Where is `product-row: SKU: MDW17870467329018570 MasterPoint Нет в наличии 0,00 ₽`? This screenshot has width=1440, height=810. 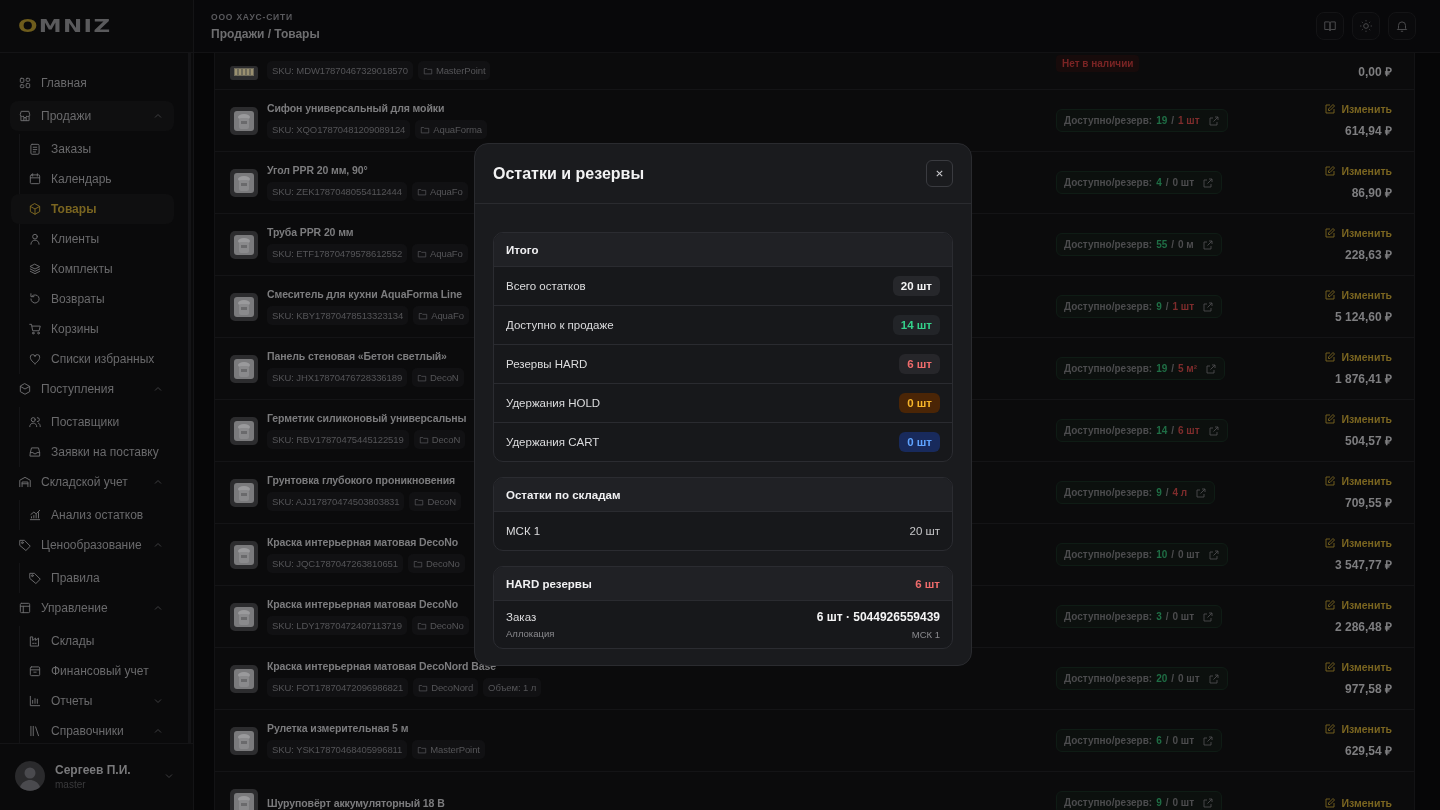
product-row: SKU: MDW17870467329018570 MasterPoint Нет в наличии 0,00 ₽ is located at coordinates (814, 71).